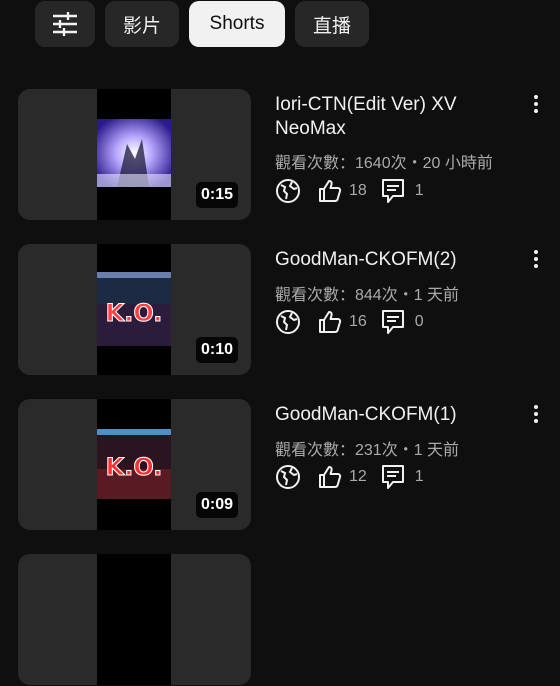  What do you see at coordinates (237, 24) in the screenshot?
I see `chip-shorts: Shorts` at bounding box center [237, 24].